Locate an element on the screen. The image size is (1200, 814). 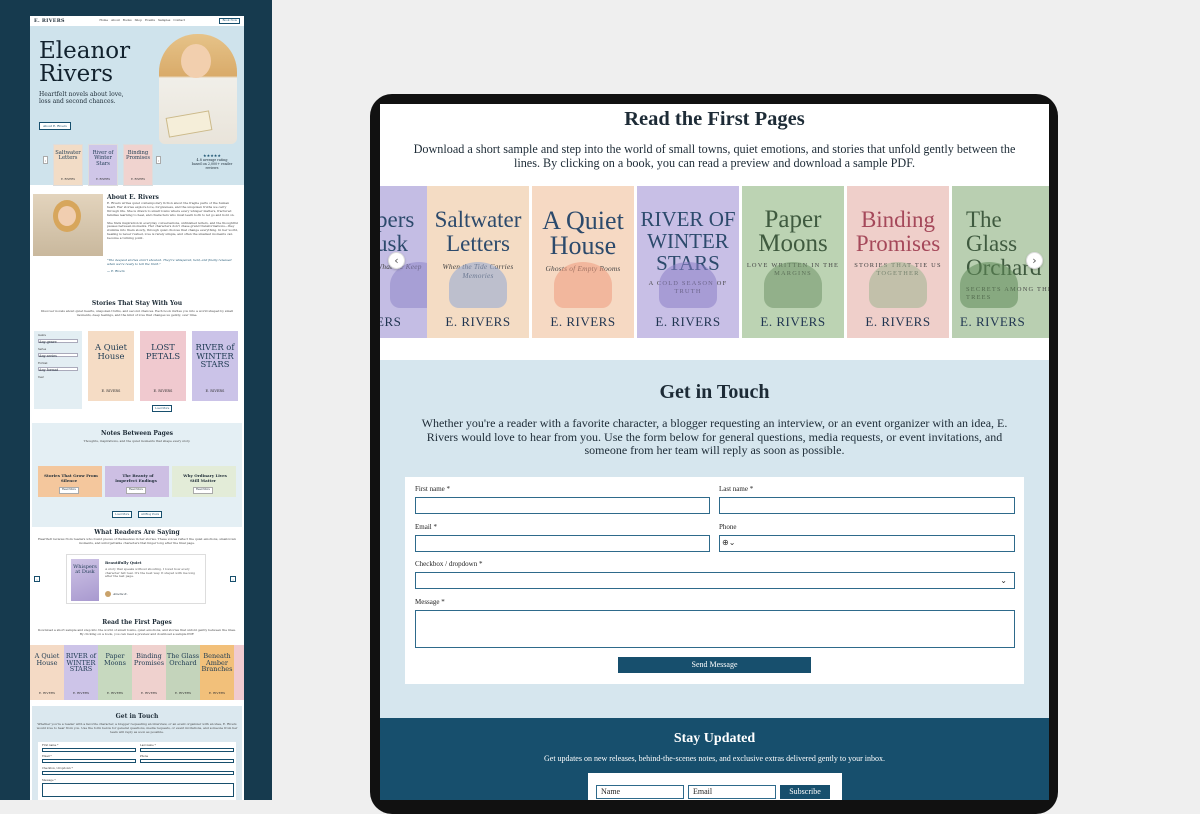
note-card: Why Ordinary Lives Still Matter Read More is located at coordinates (204, 481).